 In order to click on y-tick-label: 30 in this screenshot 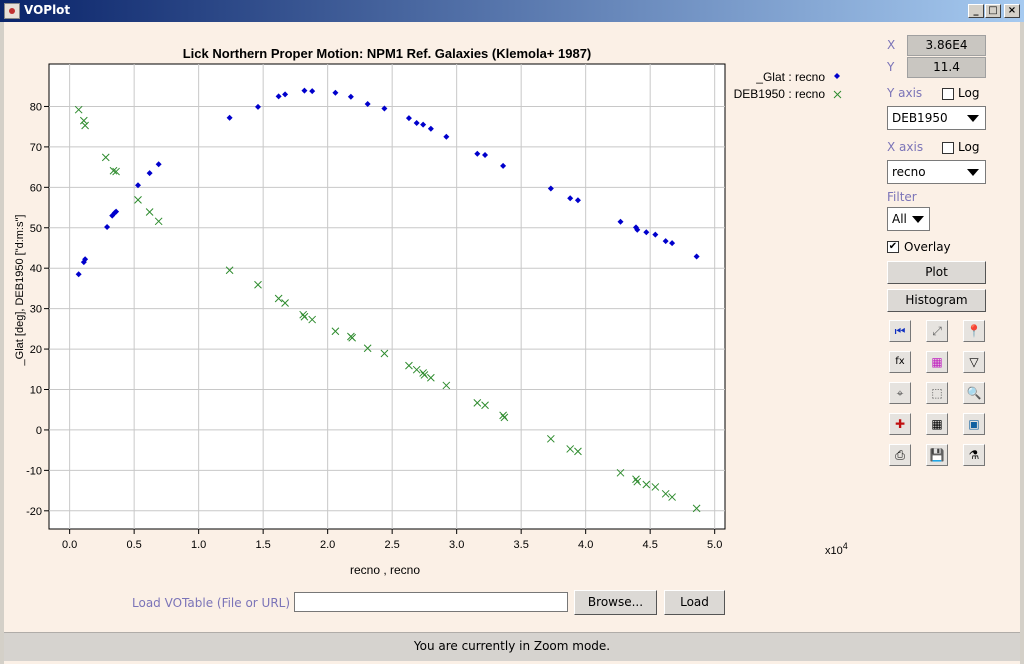, I will do `click(36, 310)`.